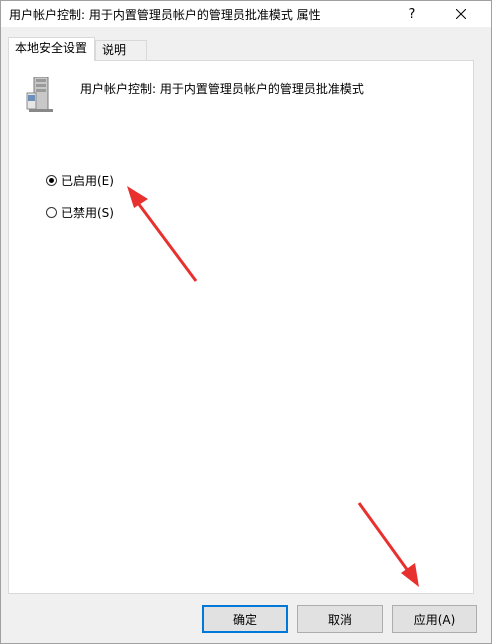 Image resolution: width=492 pixels, height=644 pixels. I want to click on disabled-option: 已禁用(S), so click(80, 212).